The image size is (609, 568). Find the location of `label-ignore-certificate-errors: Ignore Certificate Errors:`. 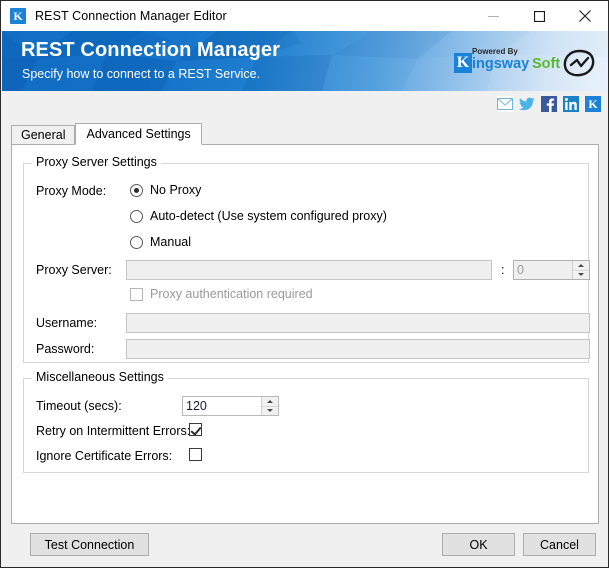

label-ignore-certificate-errors: Ignore Certificate Errors: is located at coordinates (104, 456).